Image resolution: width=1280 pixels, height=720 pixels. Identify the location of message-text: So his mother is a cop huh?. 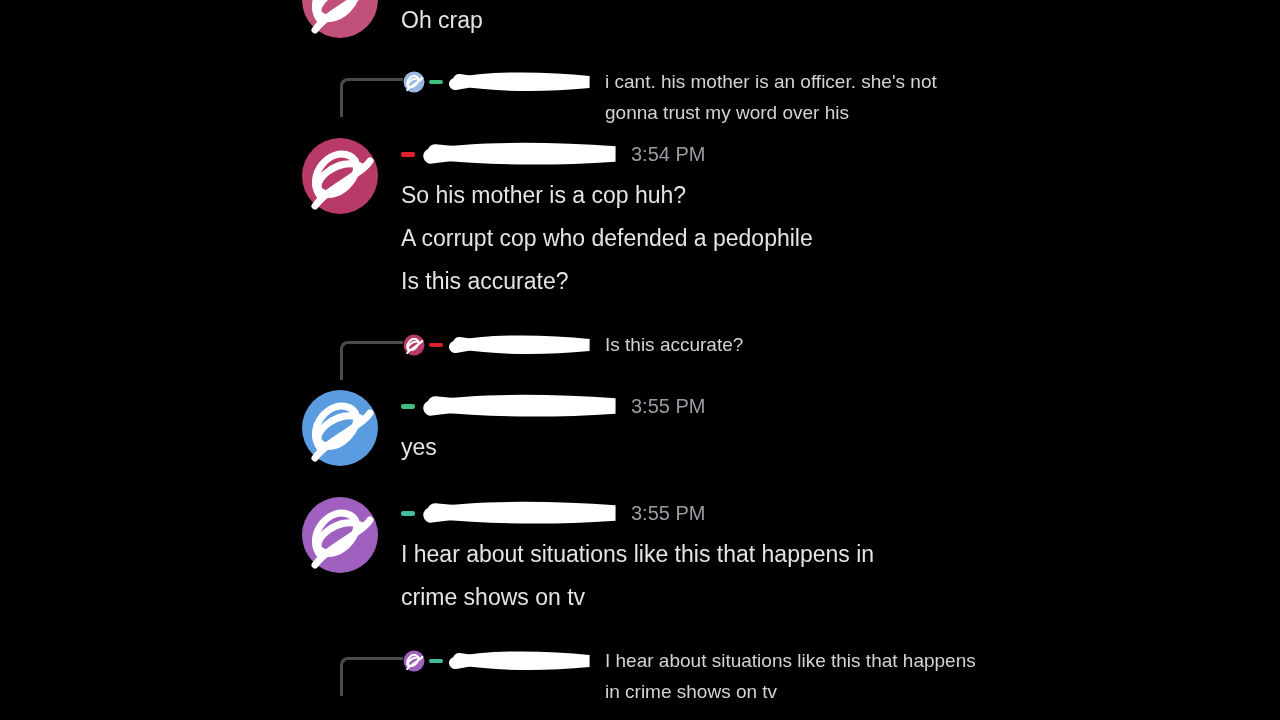
(544, 195).